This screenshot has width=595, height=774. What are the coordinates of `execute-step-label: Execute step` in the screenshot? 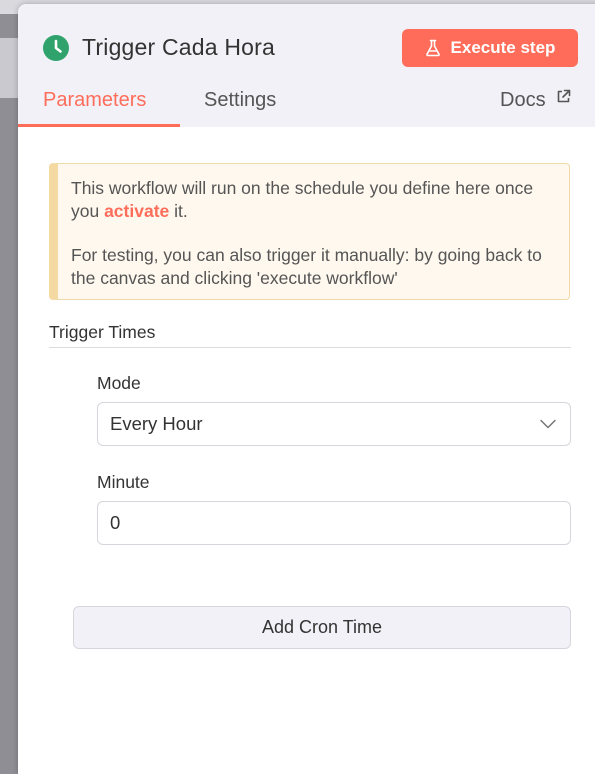 It's located at (503, 47).